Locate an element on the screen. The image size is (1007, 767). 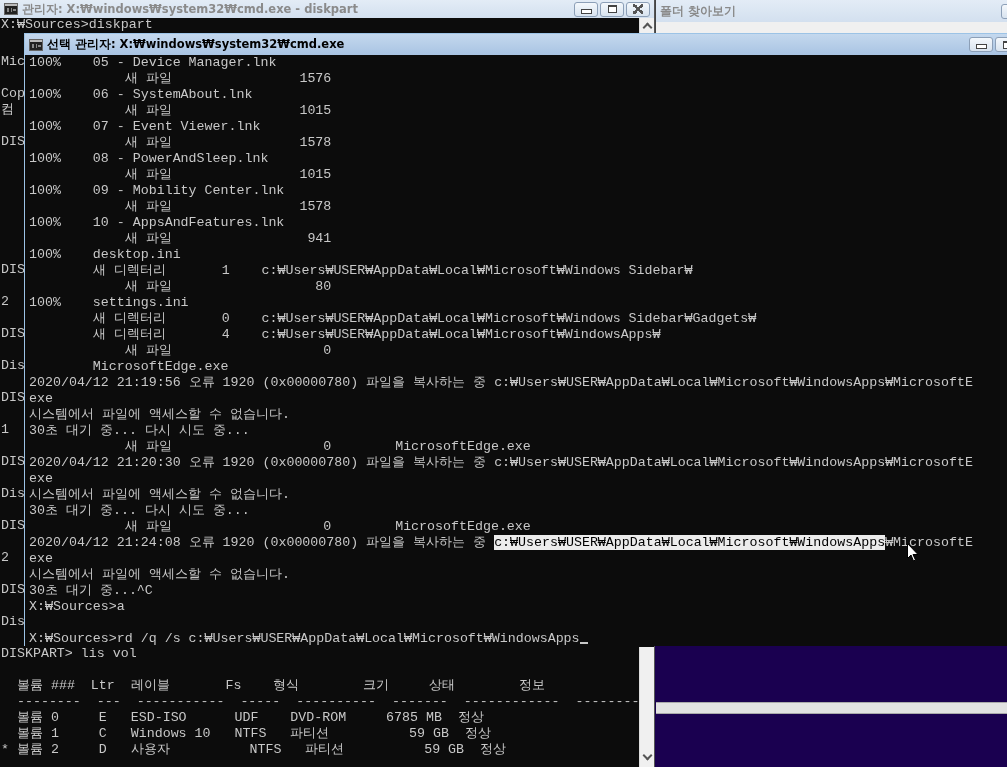
window-title: 선택 관리자: X:₩windows₩system32₩cmd.exe is located at coordinates (196, 44).